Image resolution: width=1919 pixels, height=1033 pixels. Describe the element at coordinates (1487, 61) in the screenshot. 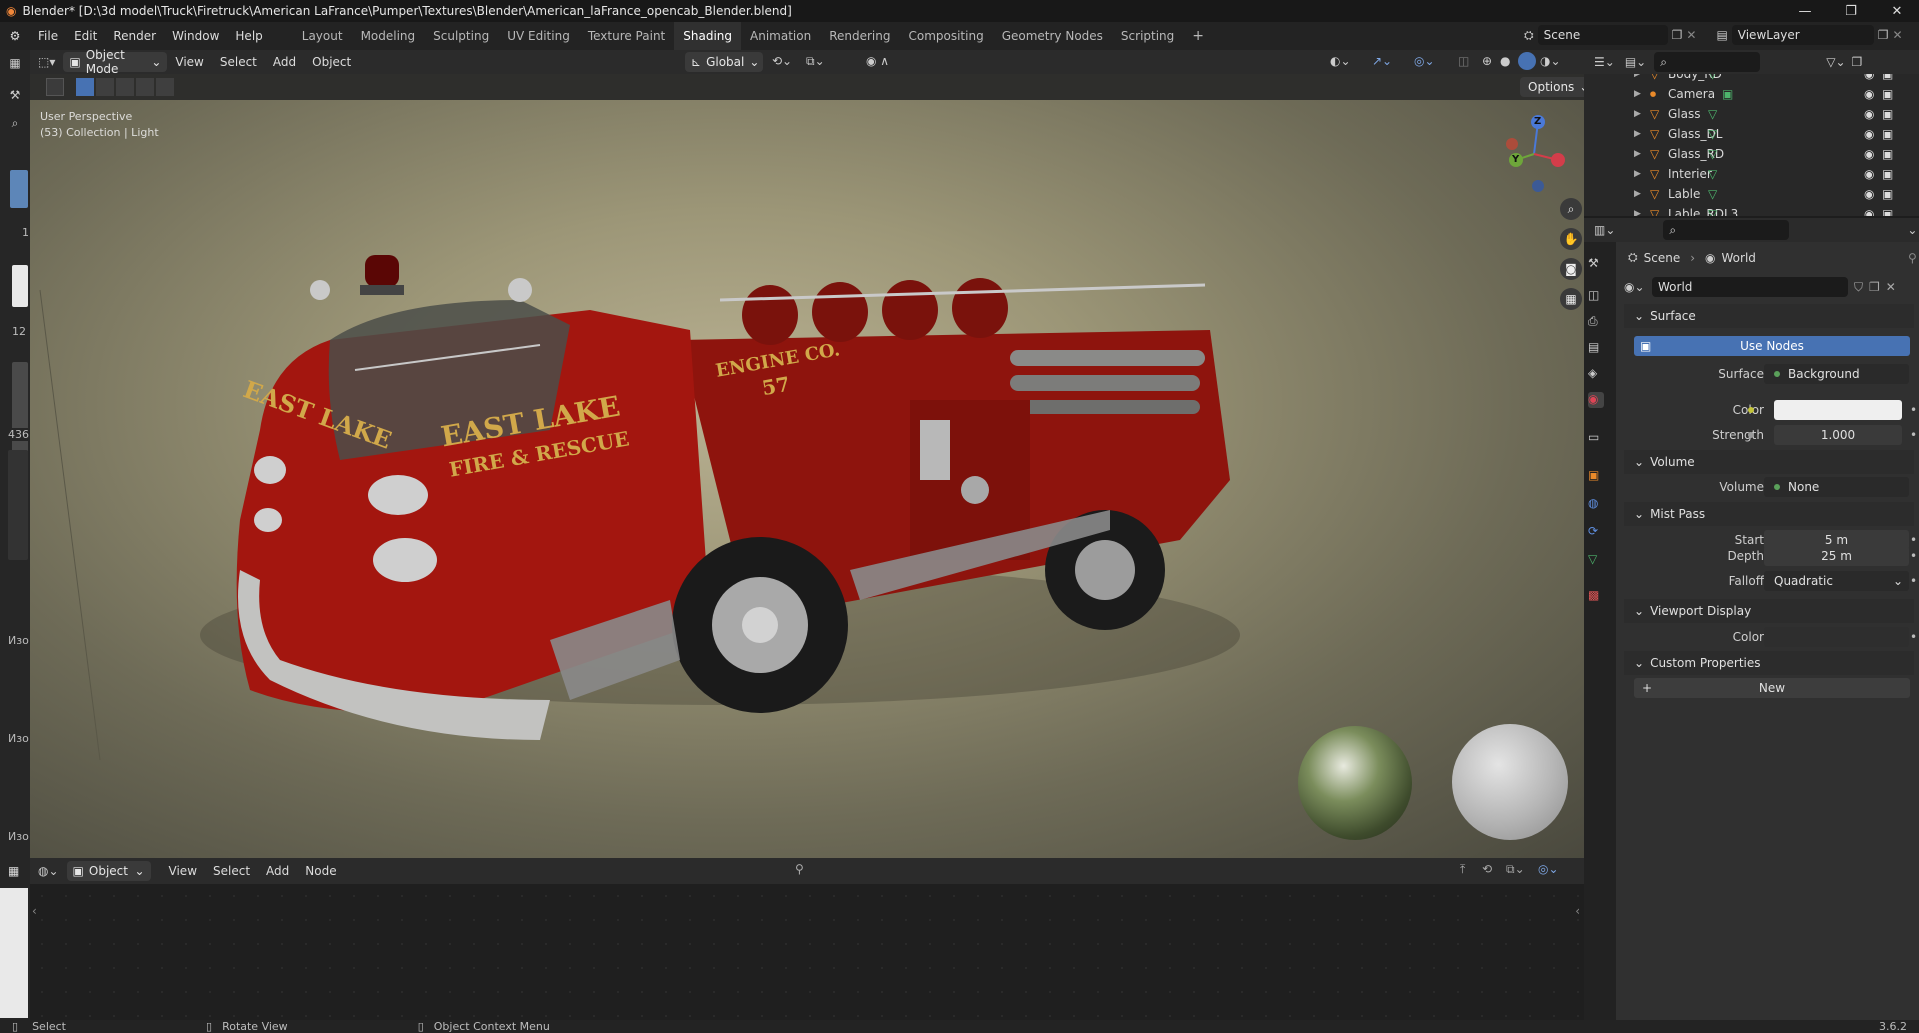

I see `wireframe-shading-icon: ⊕` at that location.